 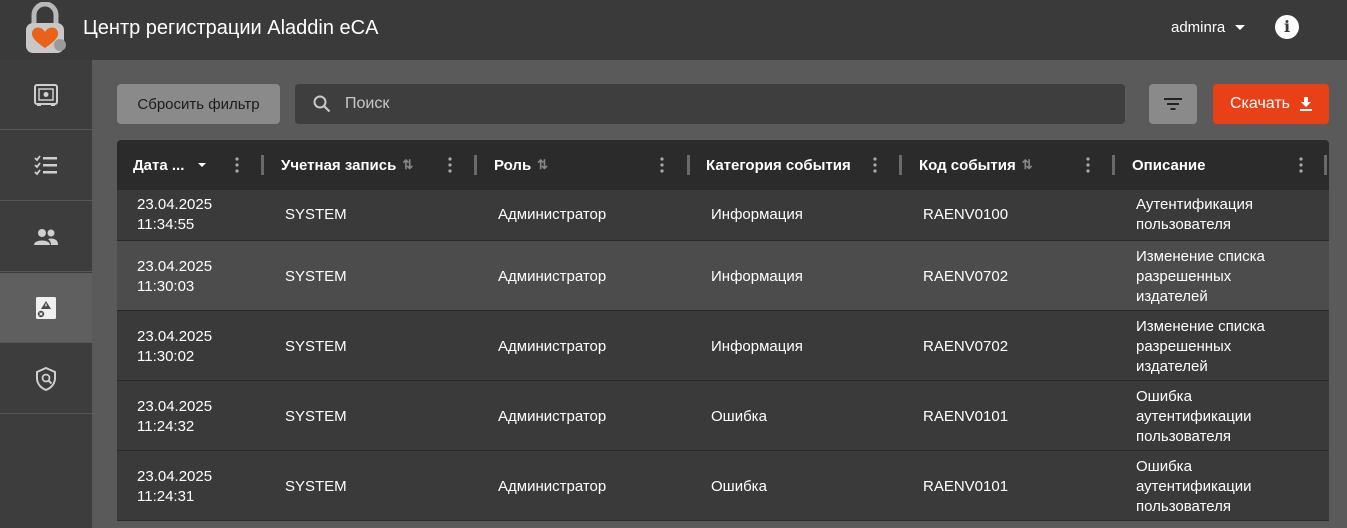 I want to click on column-header-code: Код события ⇅, so click(x=976, y=165).